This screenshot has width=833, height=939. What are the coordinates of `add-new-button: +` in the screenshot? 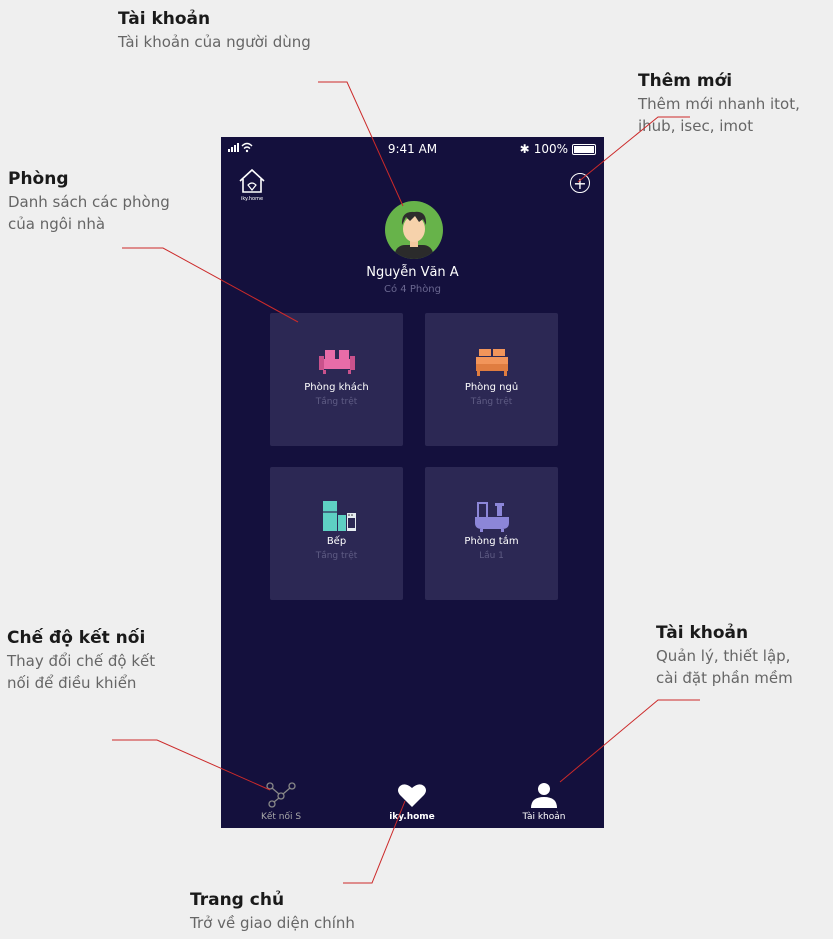 It's located at (580, 183).